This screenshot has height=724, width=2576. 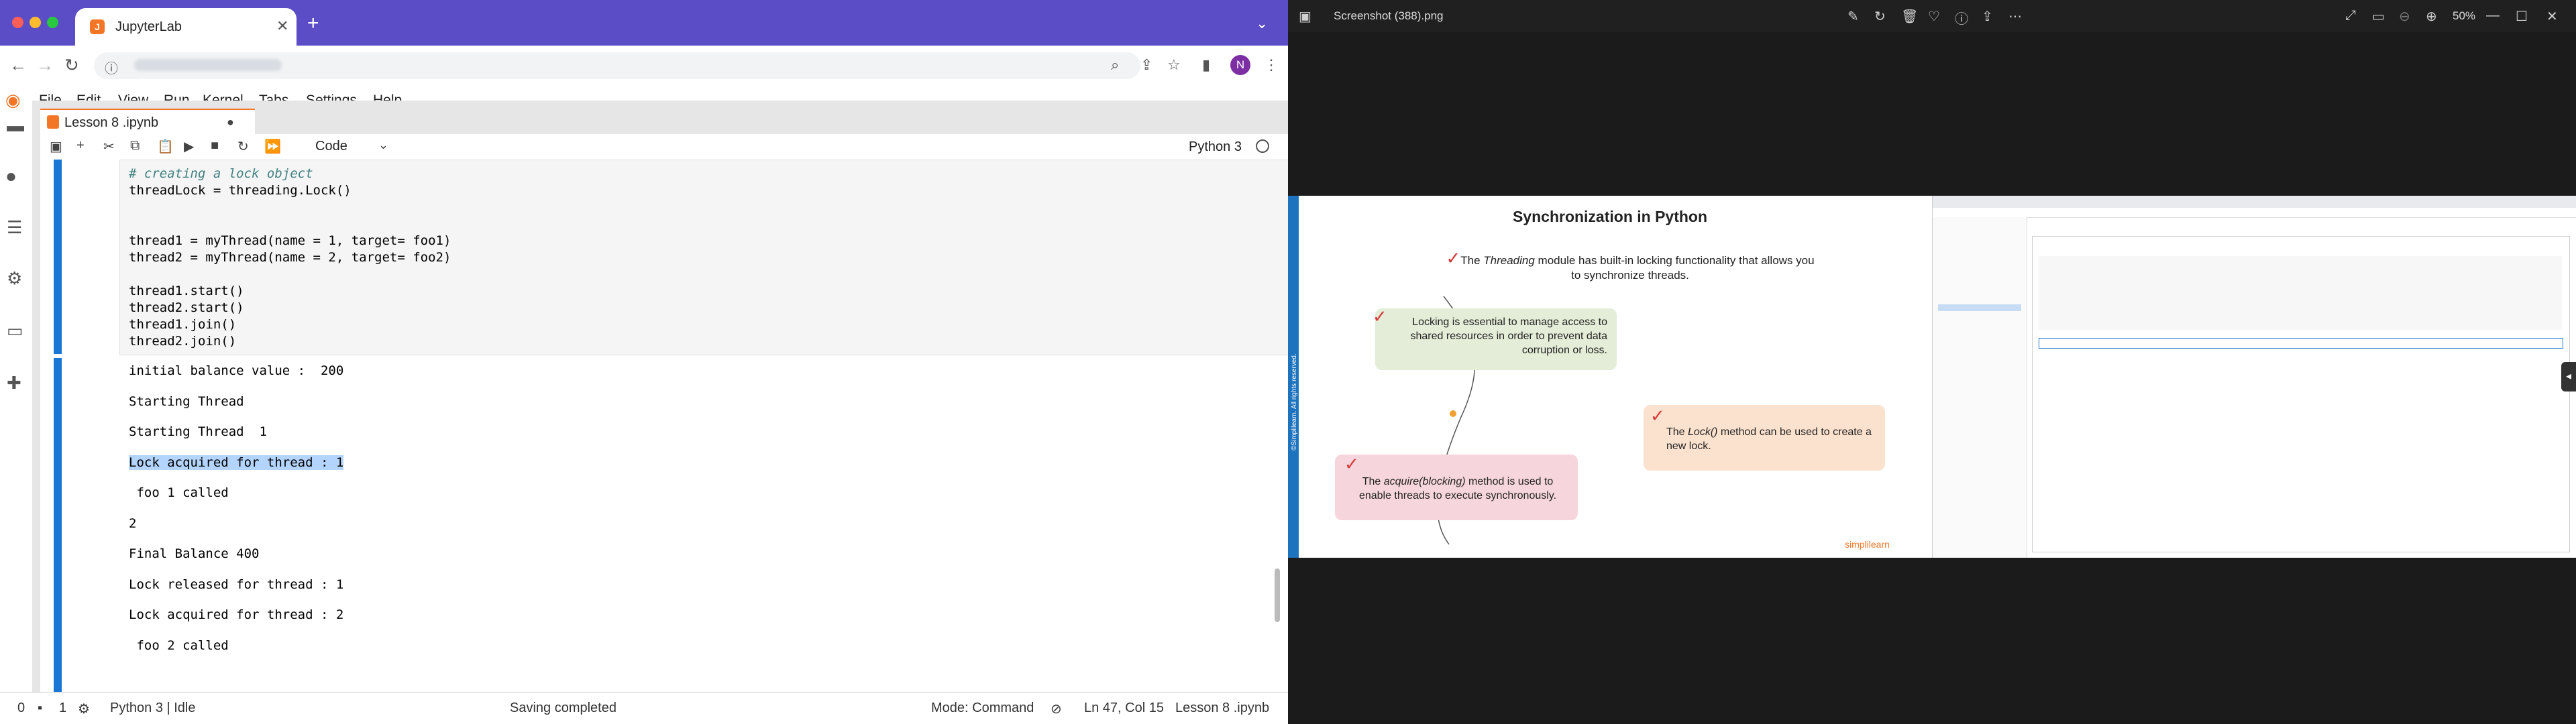 I want to click on jupyter-logo-icon: ◉, so click(x=13, y=100).